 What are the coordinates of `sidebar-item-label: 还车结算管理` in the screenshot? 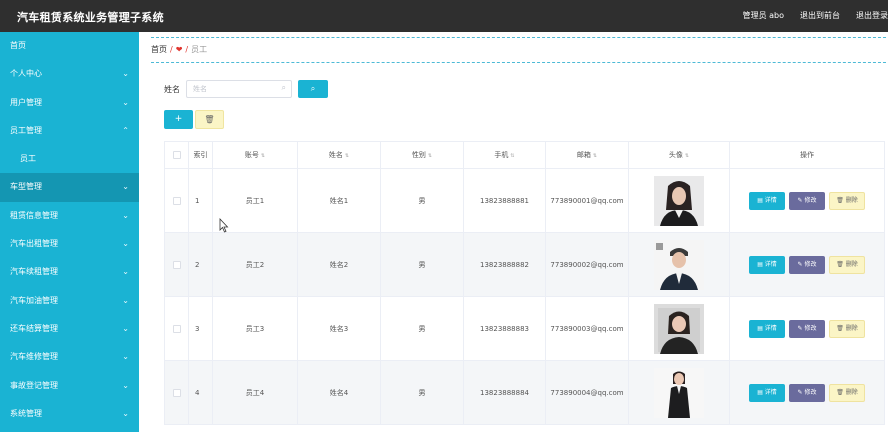 It's located at (34, 328).